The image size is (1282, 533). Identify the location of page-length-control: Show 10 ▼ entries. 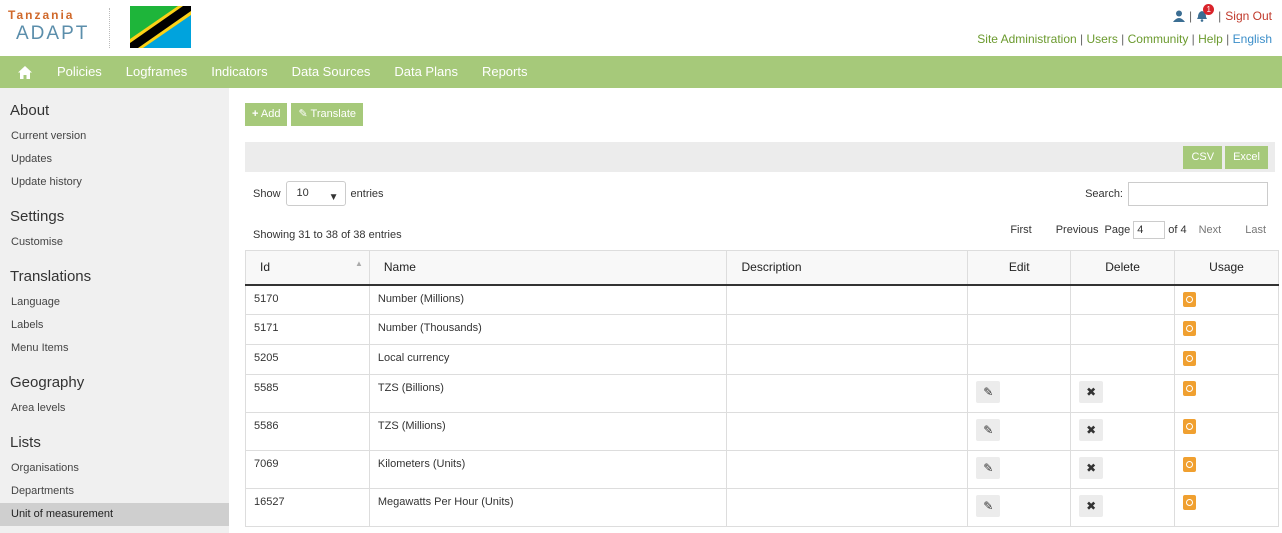
(318, 193).